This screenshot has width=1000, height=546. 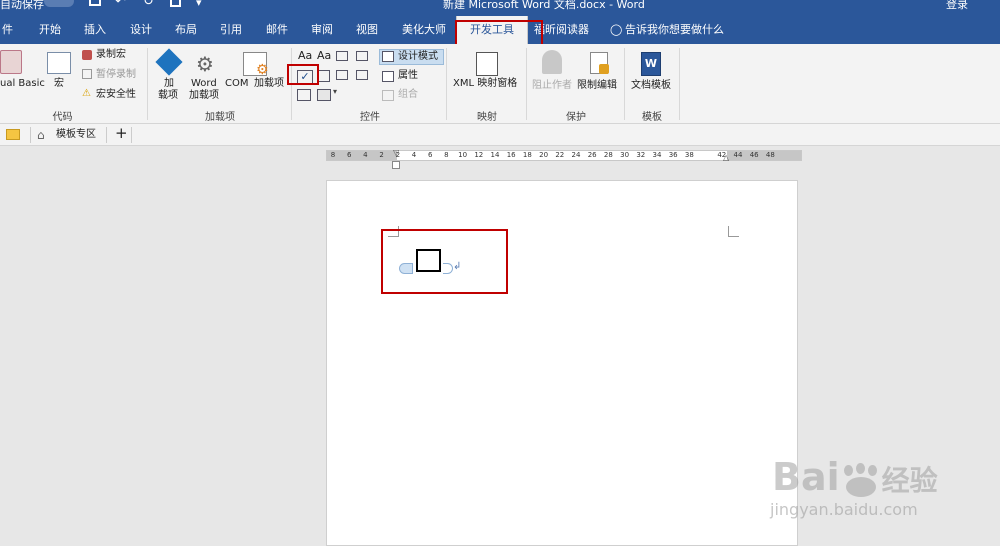 I want to click on visual-basic-button: ual Basic, so click(x=22, y=84).